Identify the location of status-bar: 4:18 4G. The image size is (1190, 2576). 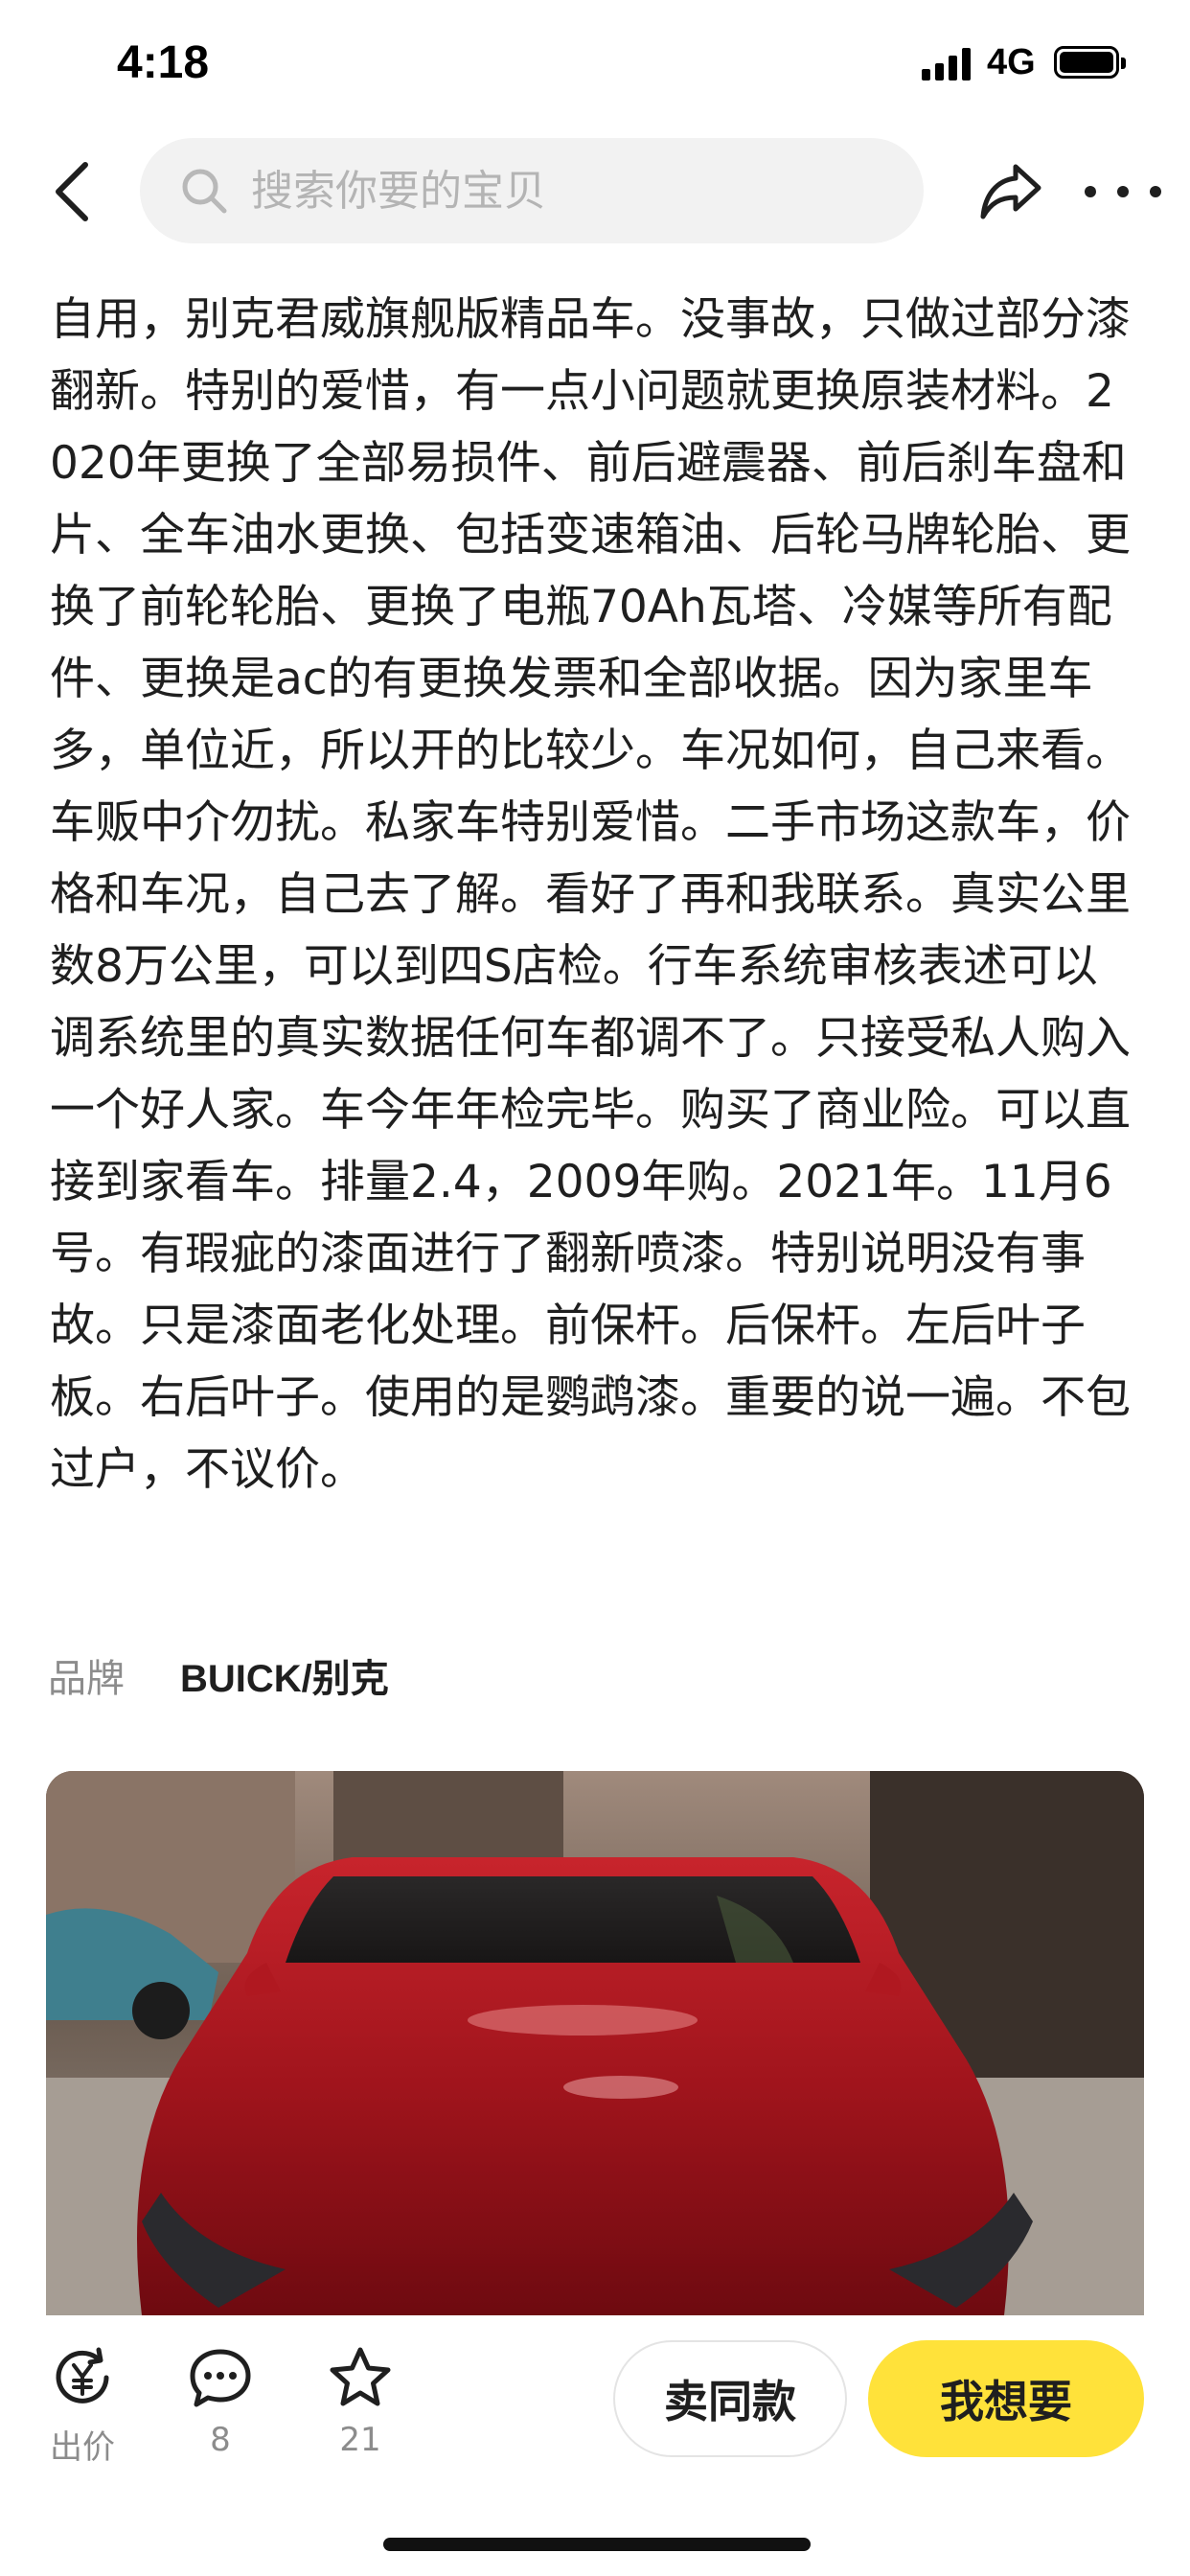
(595, 64).